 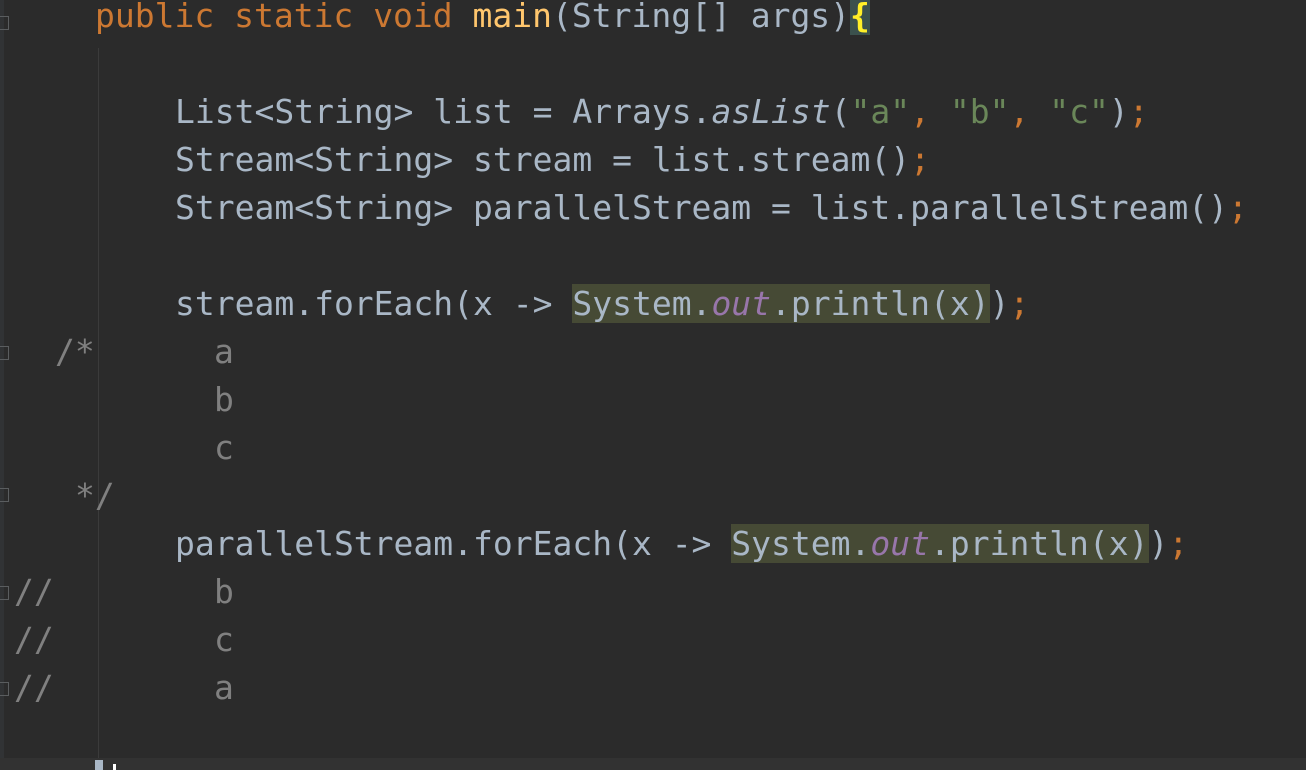 What do you see at coordinates (512, 17) in the screenshot?
I see `method-name: main` at bounding box center [512, 17].